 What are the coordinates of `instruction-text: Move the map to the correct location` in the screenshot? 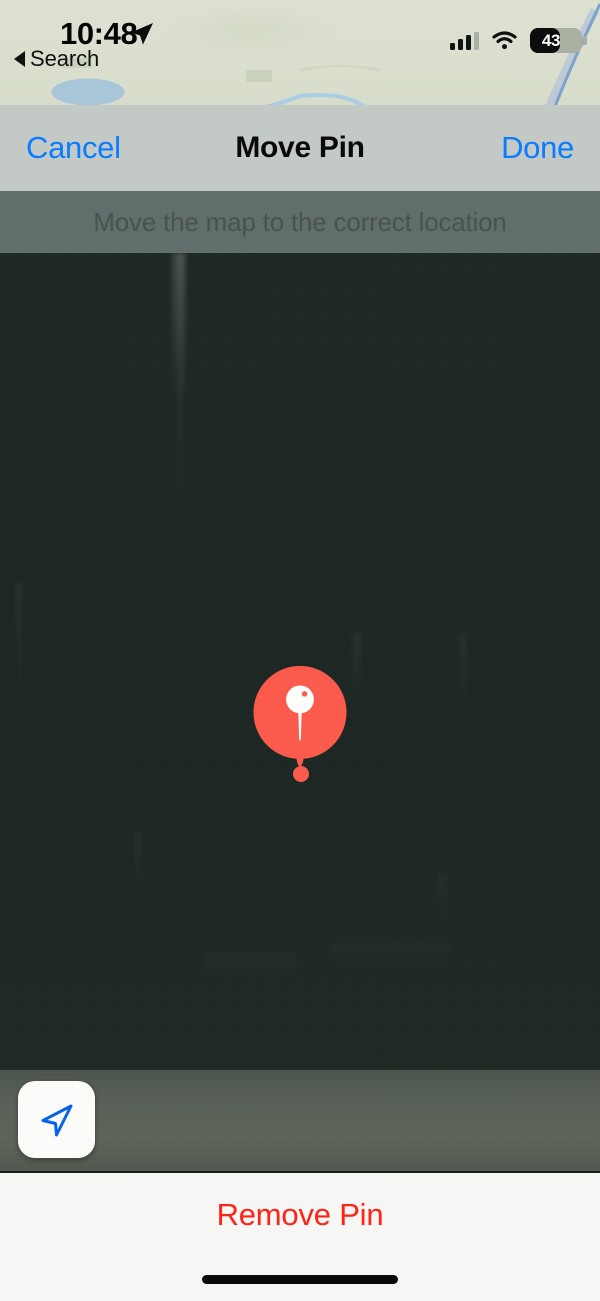 It's located at (300, 221).